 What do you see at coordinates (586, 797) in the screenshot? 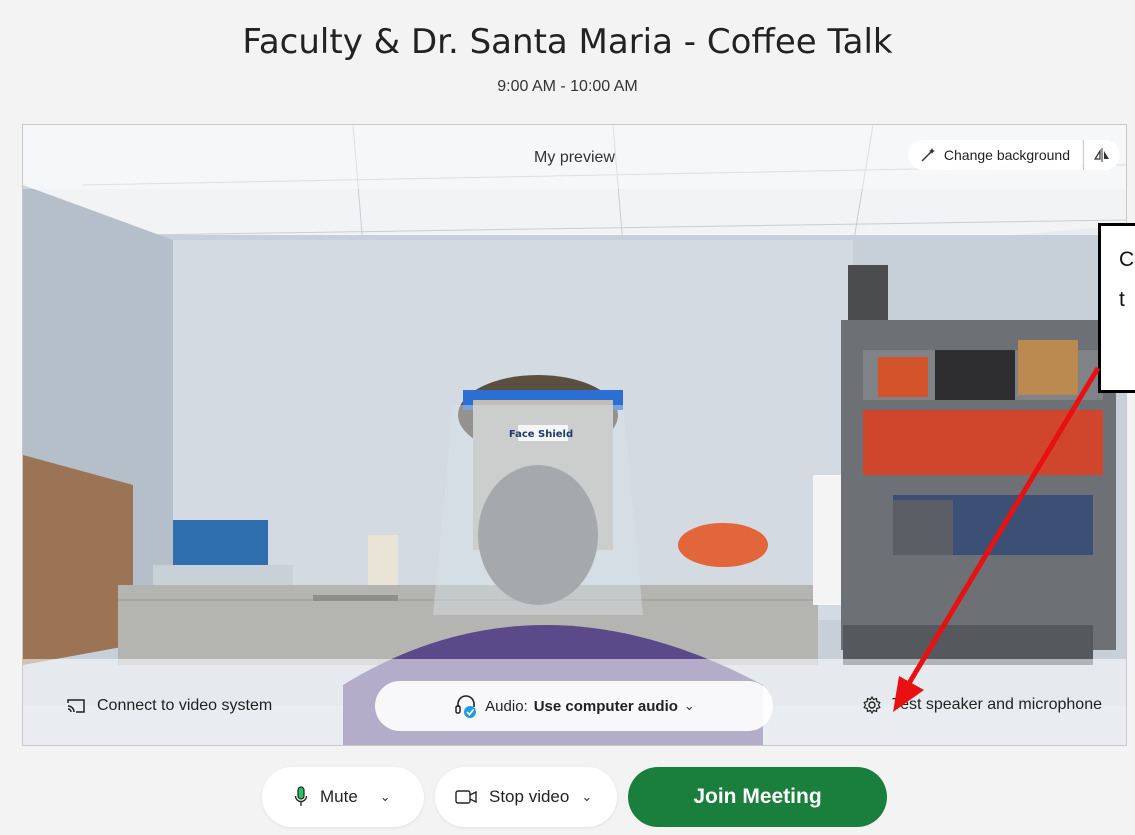
I see `video-options-chevron-icon: ⌄` at bounding box center [586, 797].